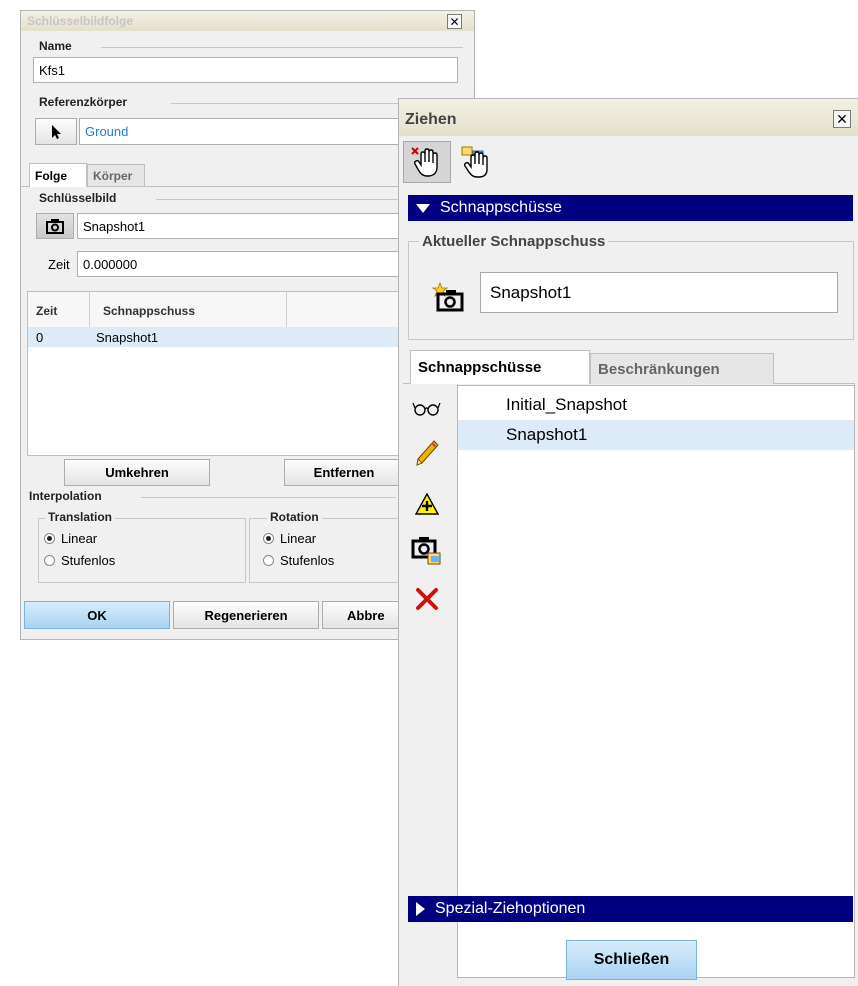 This screenshot has height=986, width=858. What do you see at coordinates (247, 226) in the screenshot?
I see `keyframe-select: Snapshot1 ▼` at bounding box center [247, 226].